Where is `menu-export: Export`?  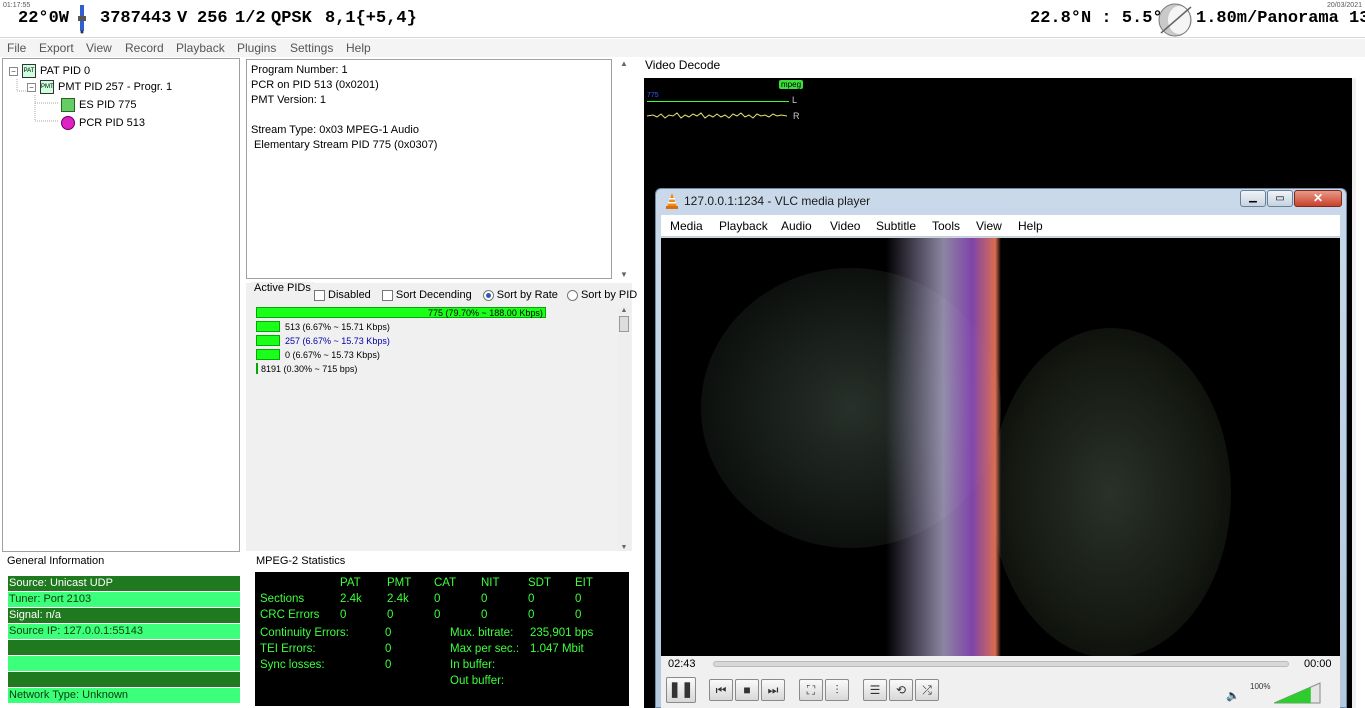 menu-export: Export is located at coordinates (56, 48).